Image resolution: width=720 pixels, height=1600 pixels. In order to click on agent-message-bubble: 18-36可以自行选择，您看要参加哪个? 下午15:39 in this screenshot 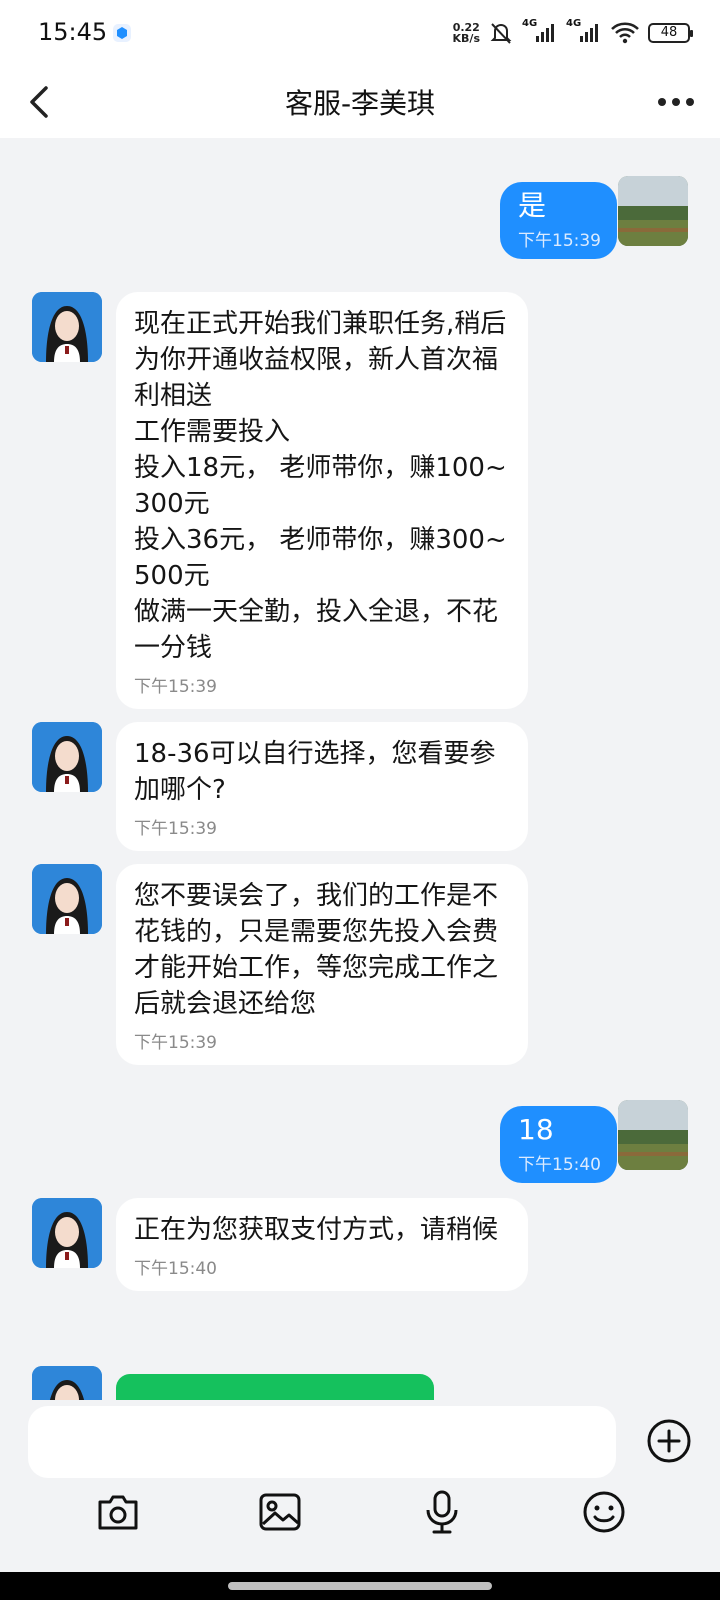, I will do `click(322, 786)`.